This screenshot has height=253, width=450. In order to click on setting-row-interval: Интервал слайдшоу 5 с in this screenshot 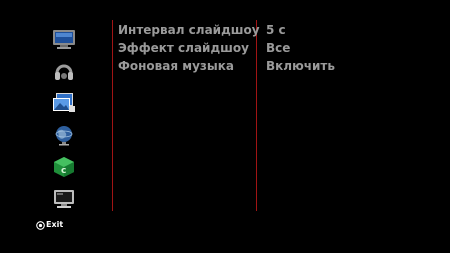, I will do `click(278, 30)`.